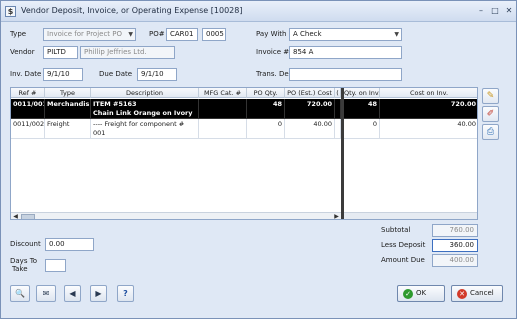 This screenshot has height=319, width=517. Describe the element at coordinates (336, 216) in the screenshot. I see `scroll-right-icon: ▶` at that location.